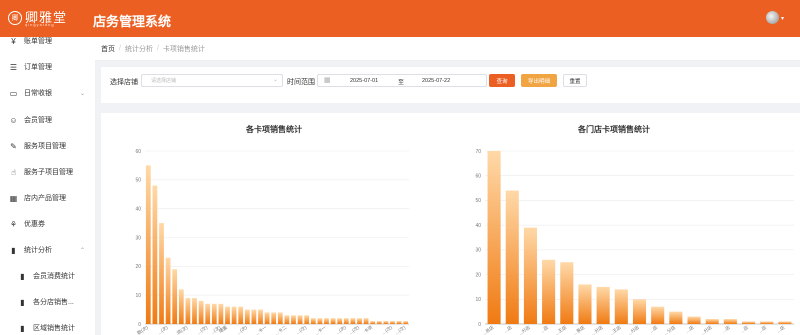 Image resolution: width=800 pixels, height=335 pixels. I want to click on order-icon: ☰, so click(13, 67).